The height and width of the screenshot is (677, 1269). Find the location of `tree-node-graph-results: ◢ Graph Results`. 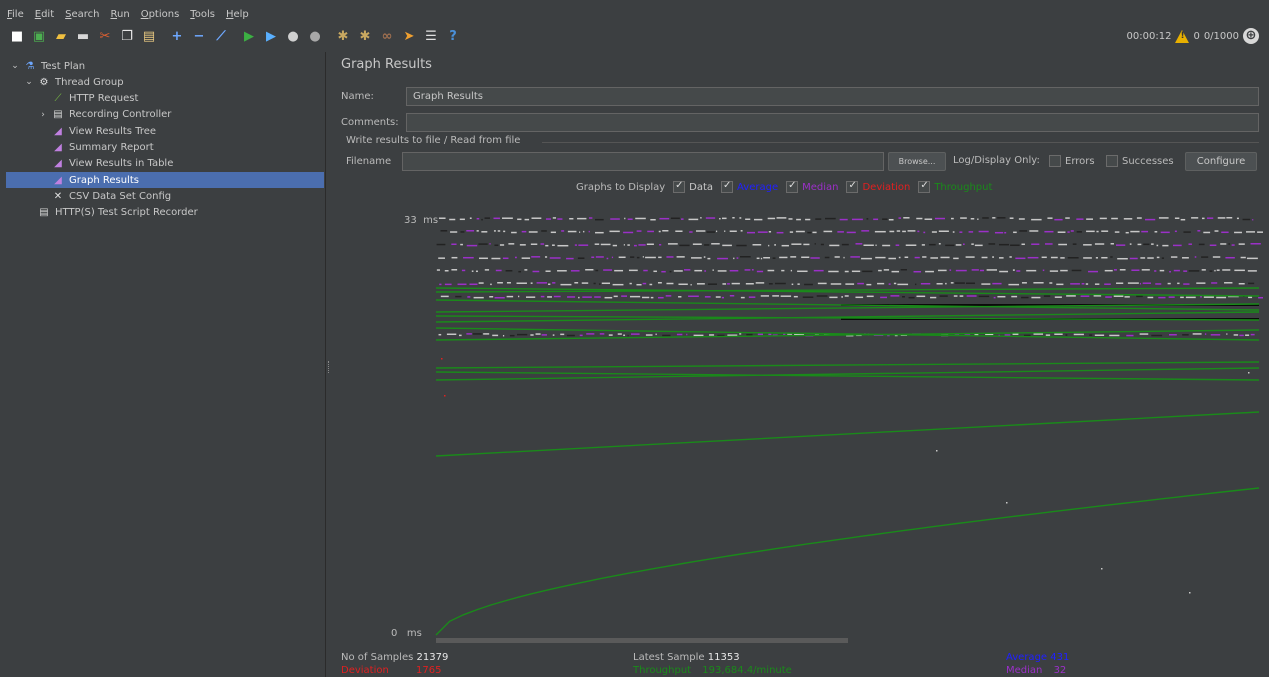

tree-node-graph-results: ◢ Graph Results is located at coordinates (165, 180).